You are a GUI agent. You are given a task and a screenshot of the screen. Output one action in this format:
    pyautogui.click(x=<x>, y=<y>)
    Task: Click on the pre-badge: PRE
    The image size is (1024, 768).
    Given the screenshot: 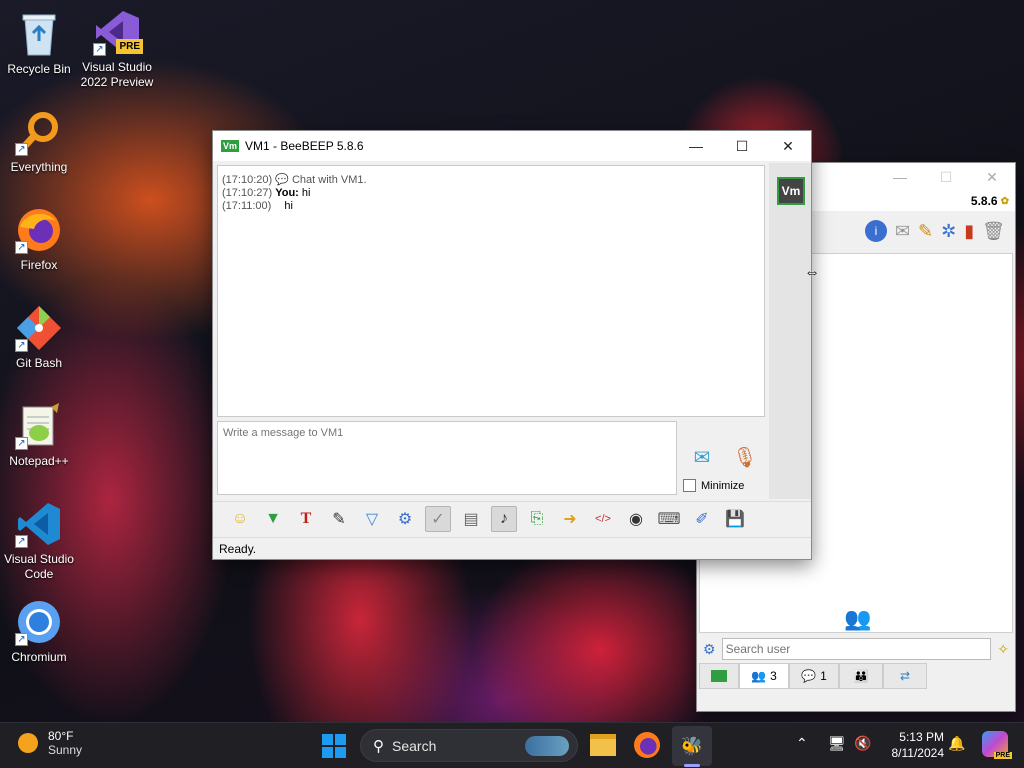 What is the action you would take?
    pyautogui.click(x=129, y=46)
    